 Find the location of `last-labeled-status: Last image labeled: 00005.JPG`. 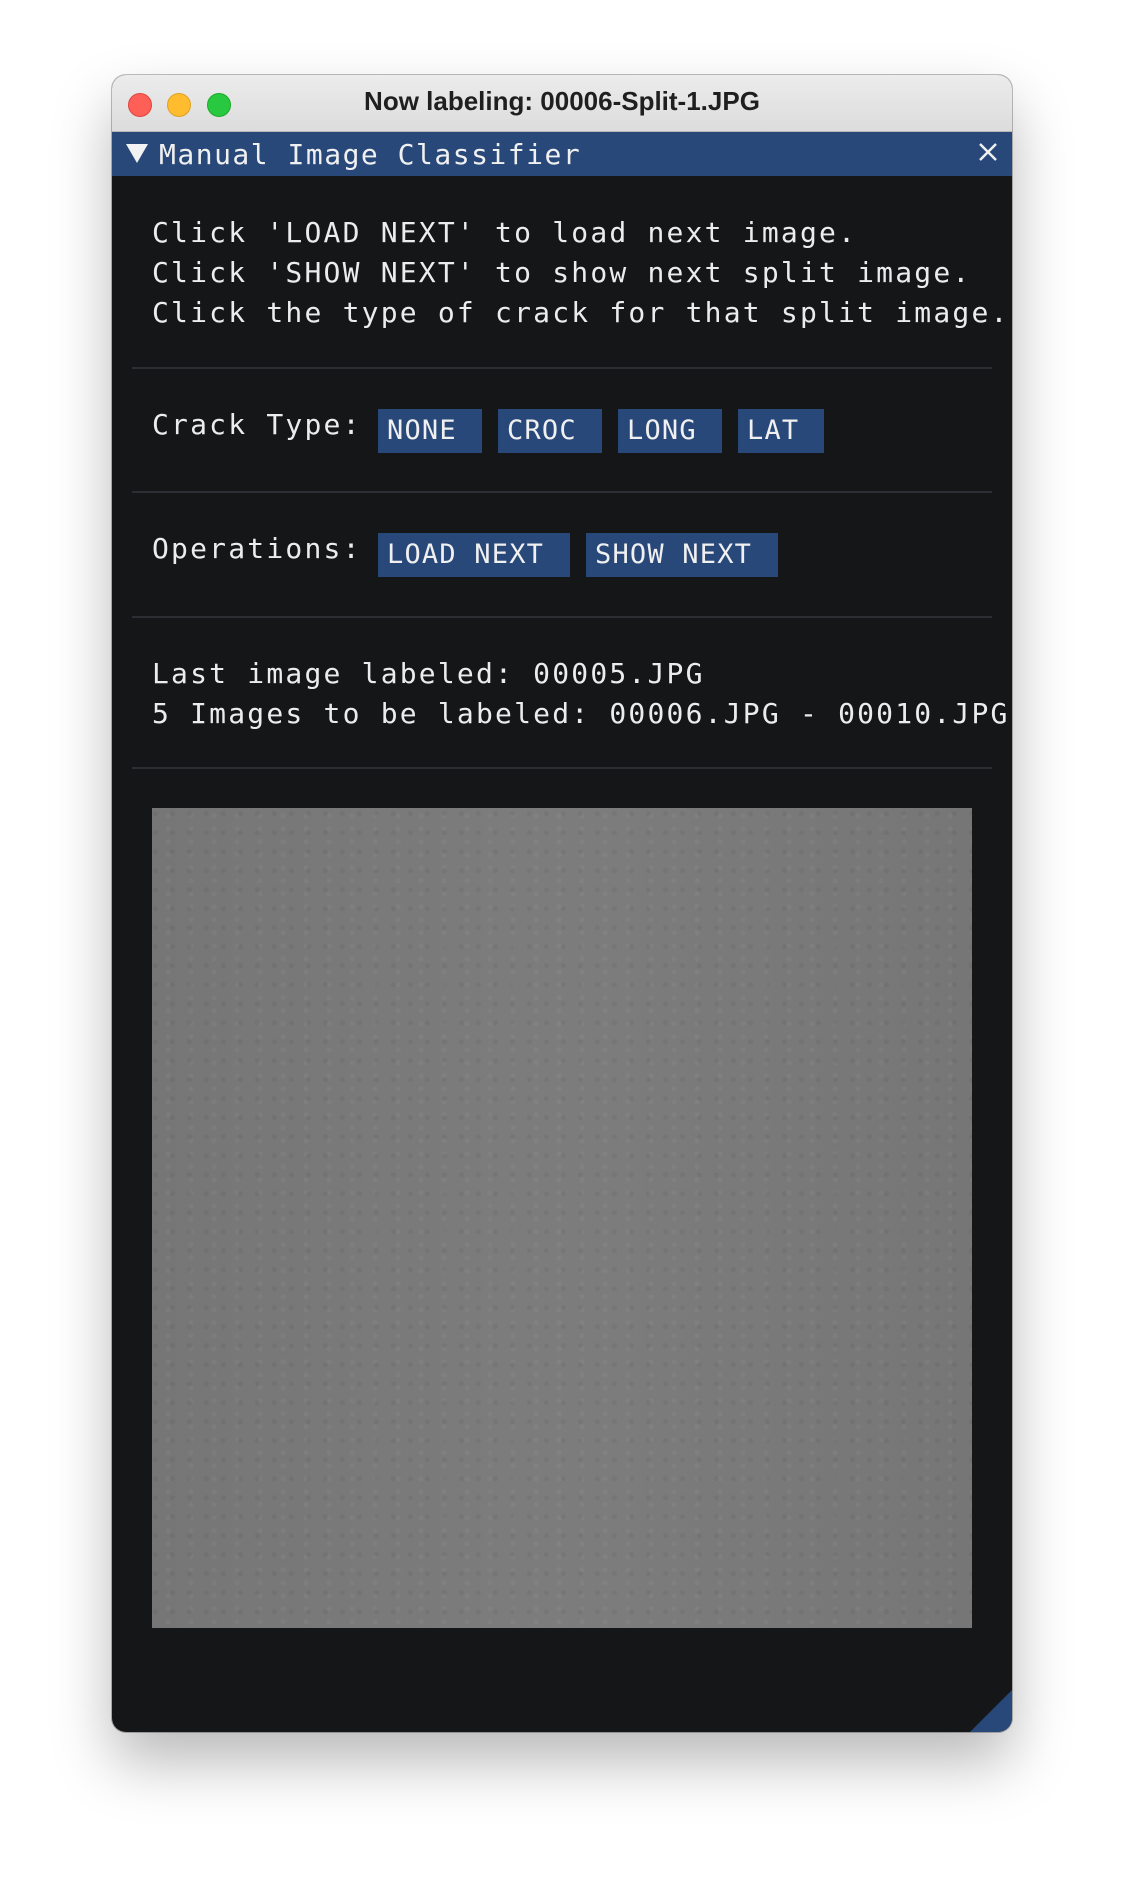

last-labeled-status: Last image labeled: 00005.JPG is located at coordinates (428, 673).